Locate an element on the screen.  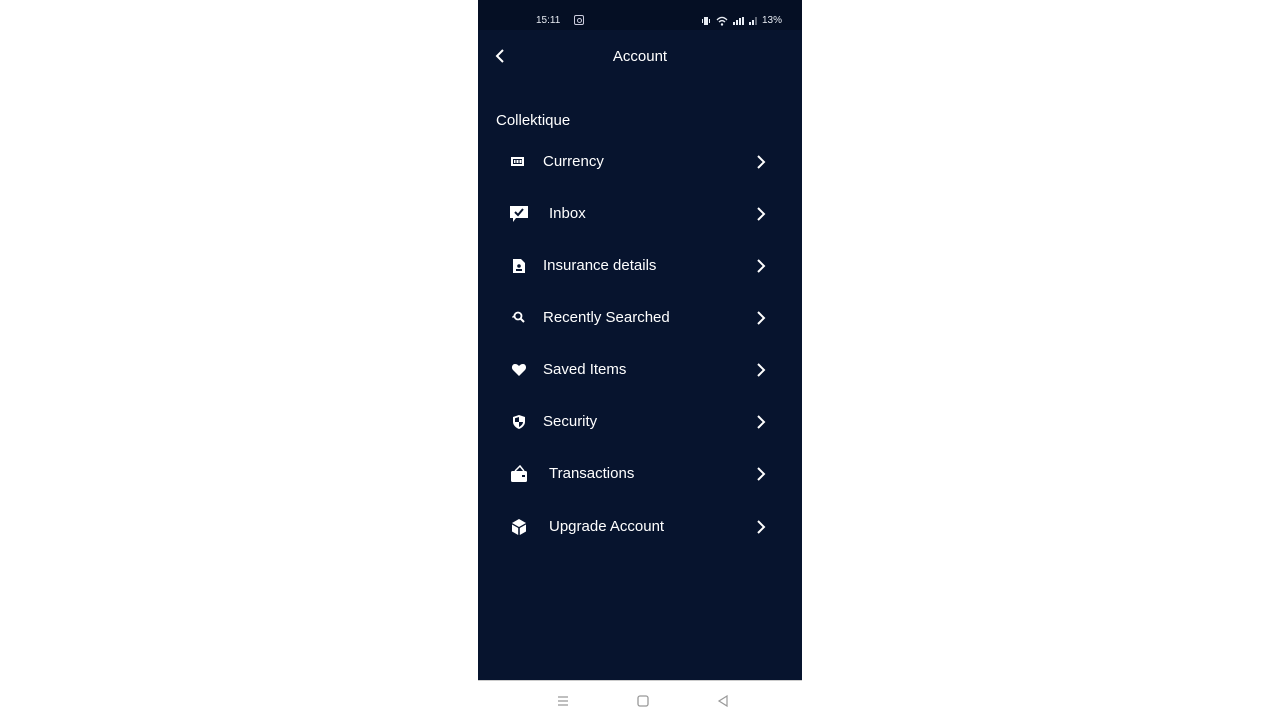
menu-item-recently-searched: Recently Searched is located at coordinates (640, 319).